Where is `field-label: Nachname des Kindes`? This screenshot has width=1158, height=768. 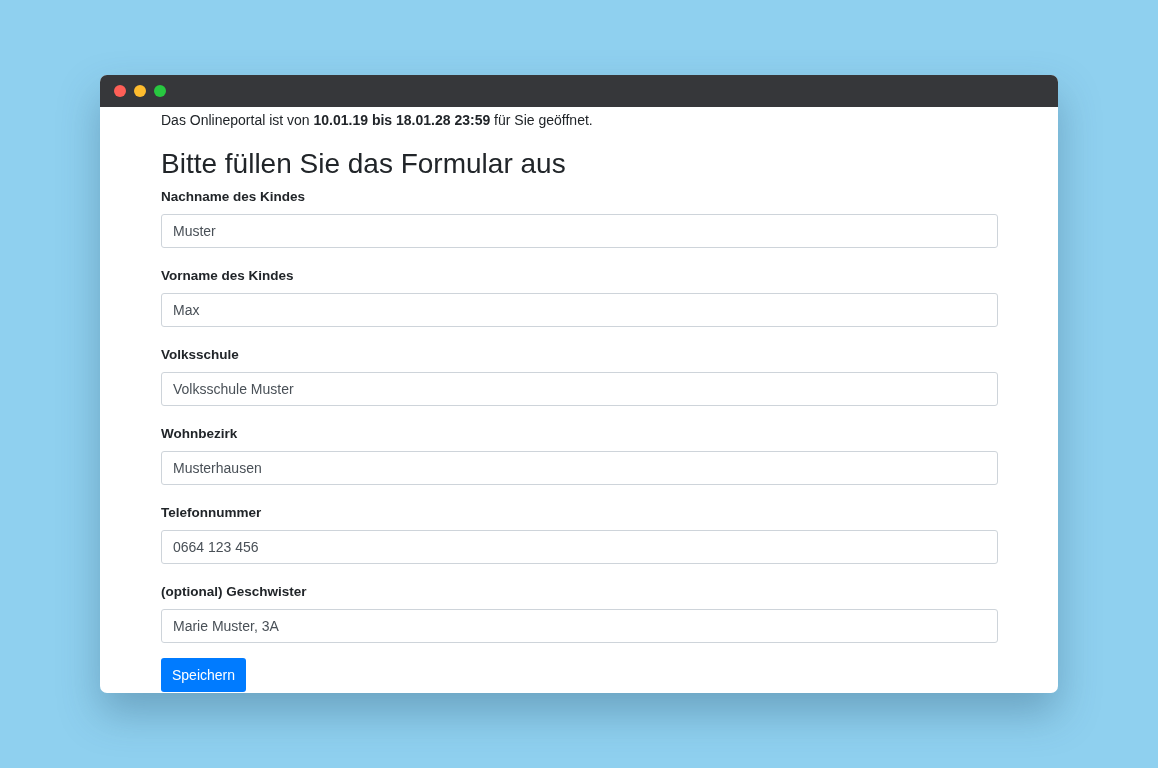
field-label: Nachname des Kindes is located at coordinates (234, 197).